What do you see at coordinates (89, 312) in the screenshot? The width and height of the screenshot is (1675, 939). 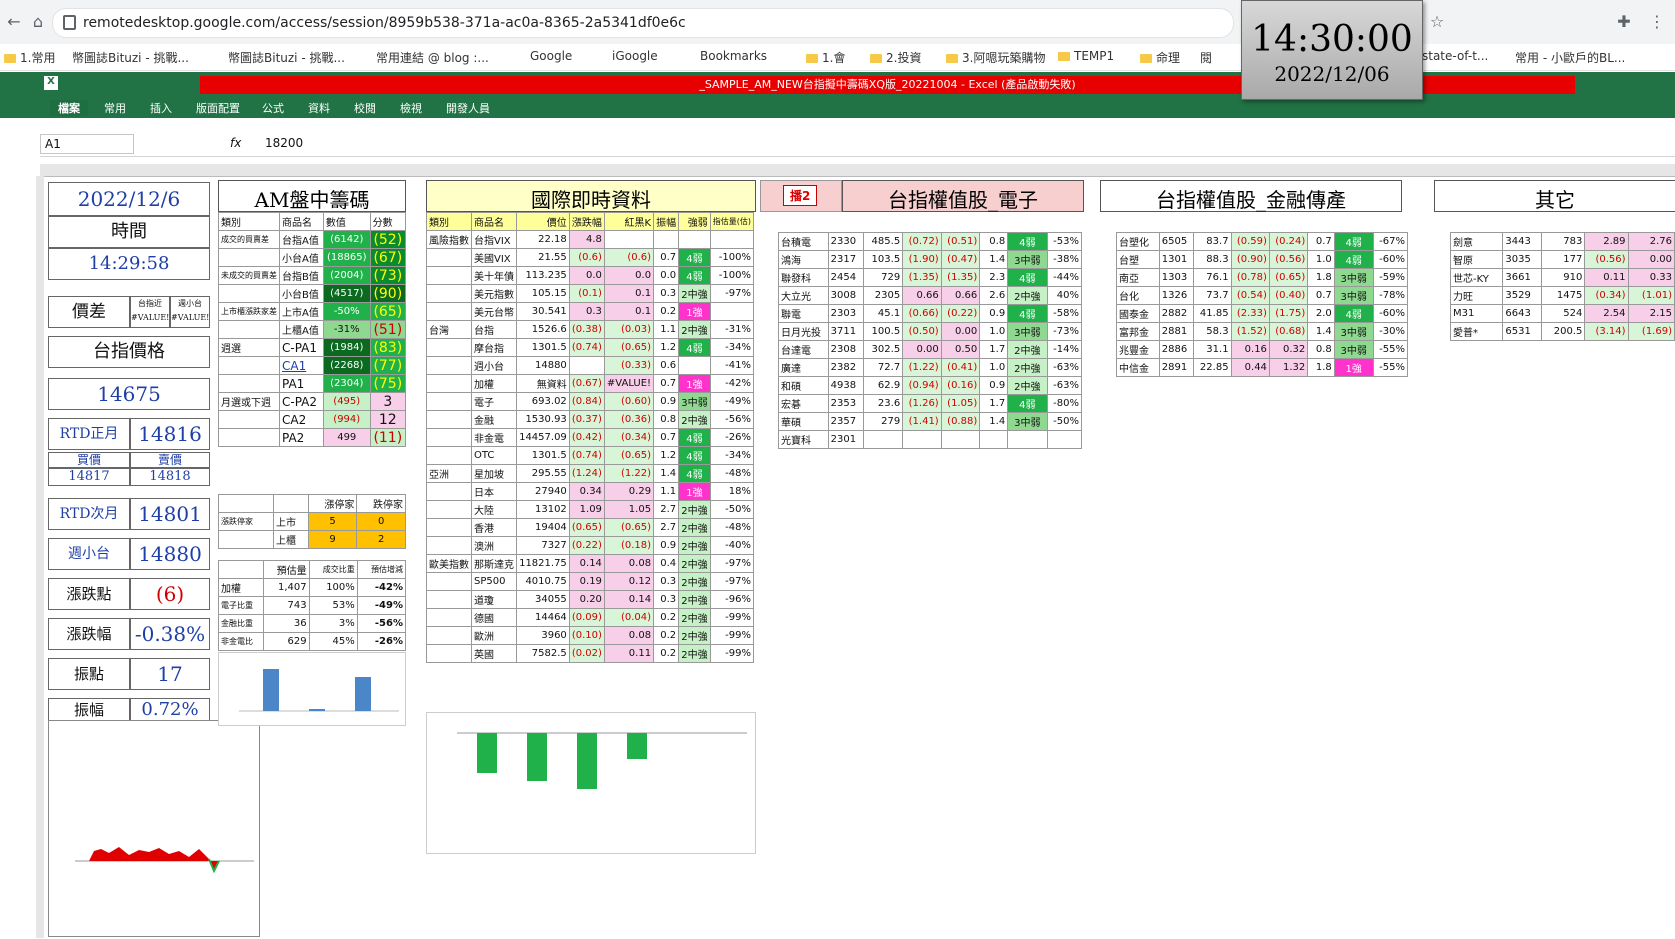 I see `spread-label: 價差` at bounding box center [89, 312].